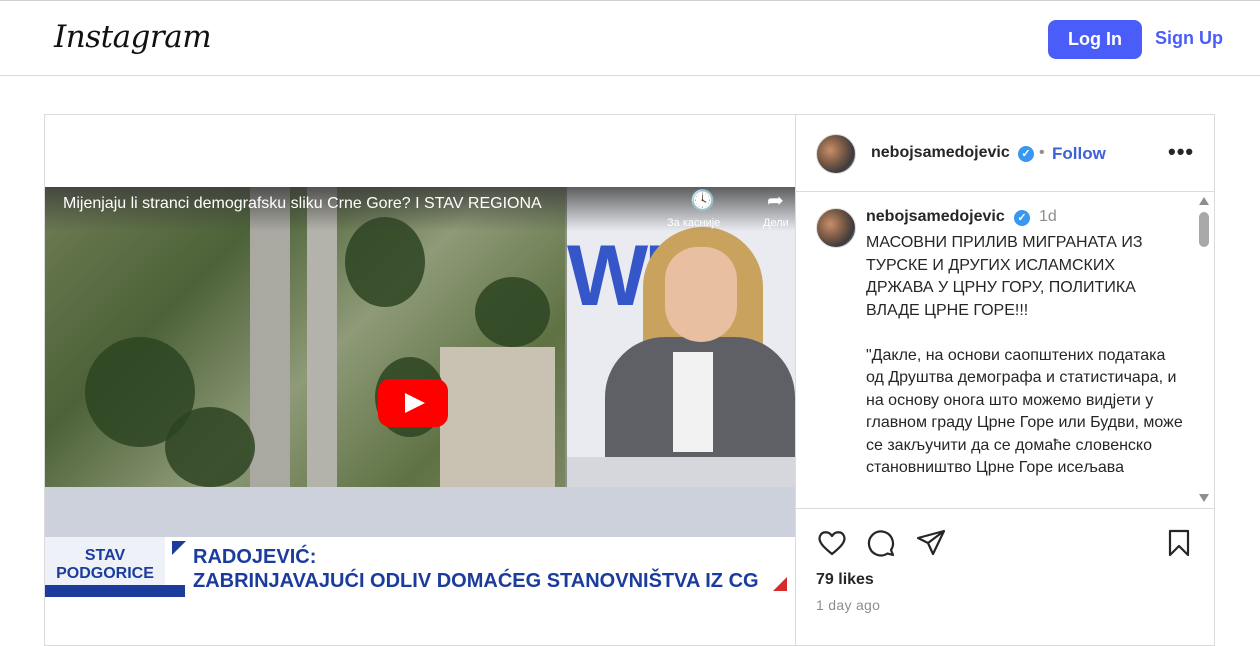  I want to click on share-arrow-icon: ➦, so click(775, 200).